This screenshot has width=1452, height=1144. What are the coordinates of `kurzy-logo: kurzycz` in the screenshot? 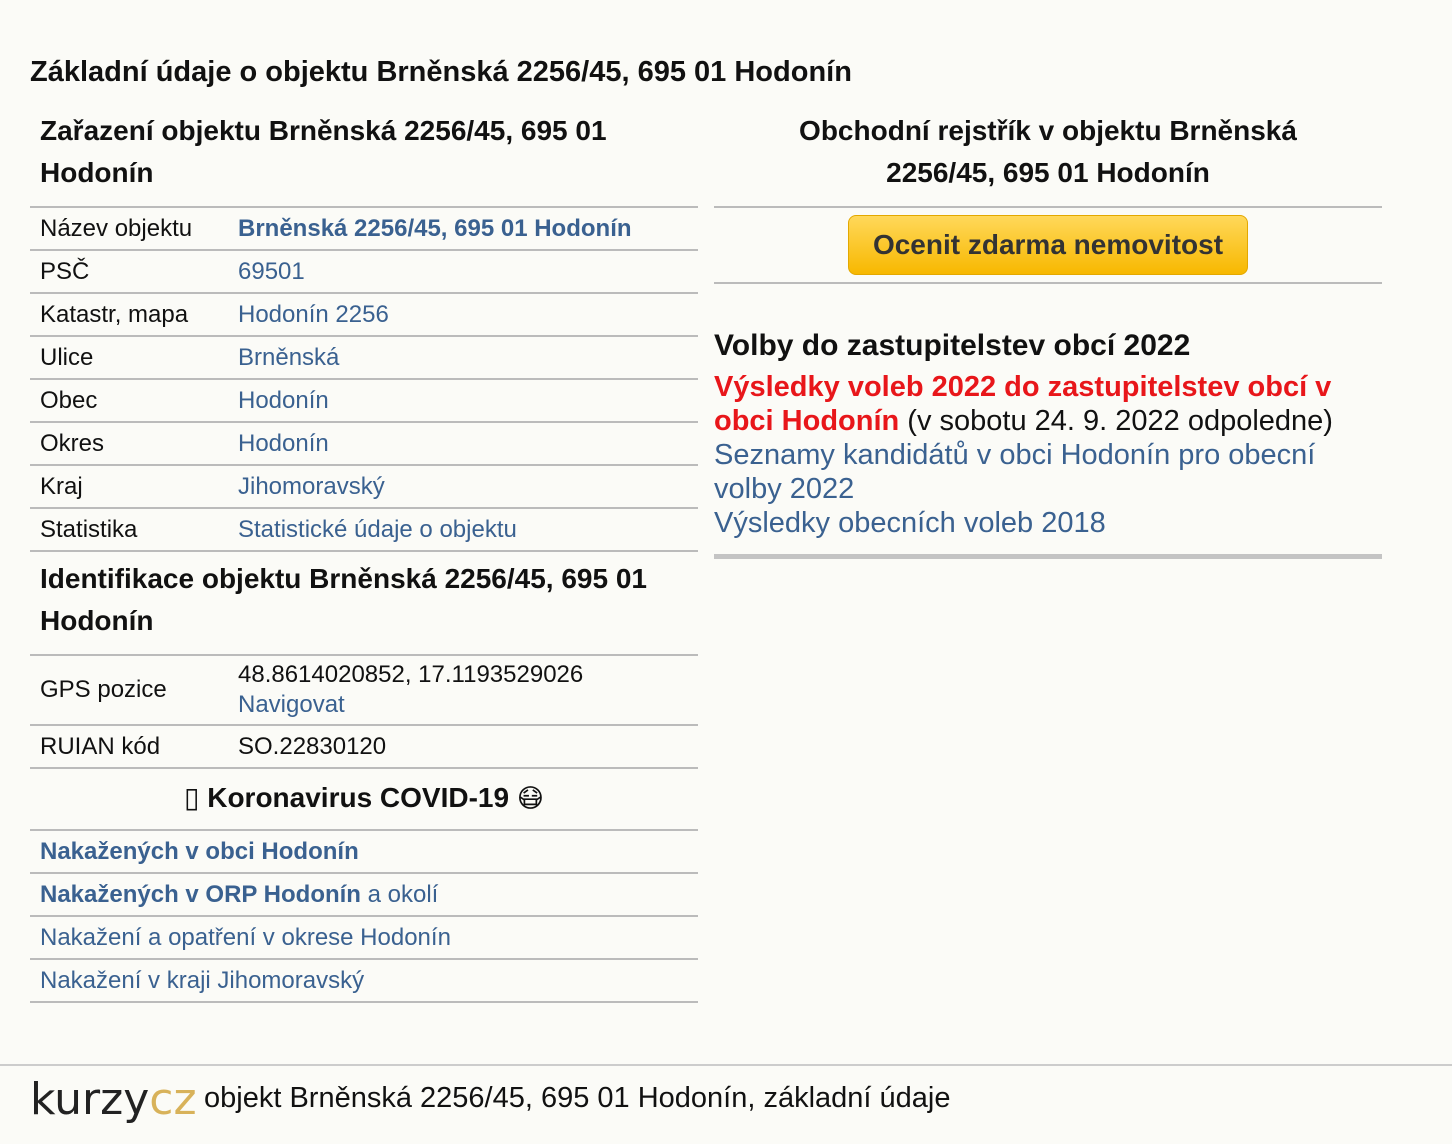 It's located at (113, 1099).